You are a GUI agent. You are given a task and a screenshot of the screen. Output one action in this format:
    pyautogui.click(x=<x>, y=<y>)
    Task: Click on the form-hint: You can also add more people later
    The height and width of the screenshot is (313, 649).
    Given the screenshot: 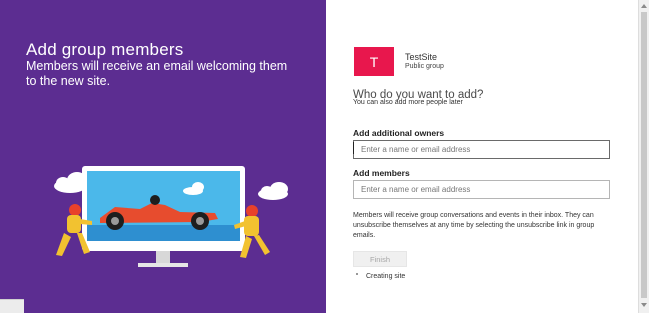 What is the action you would take?
    pyautogui.click(x=408, y=102)
    